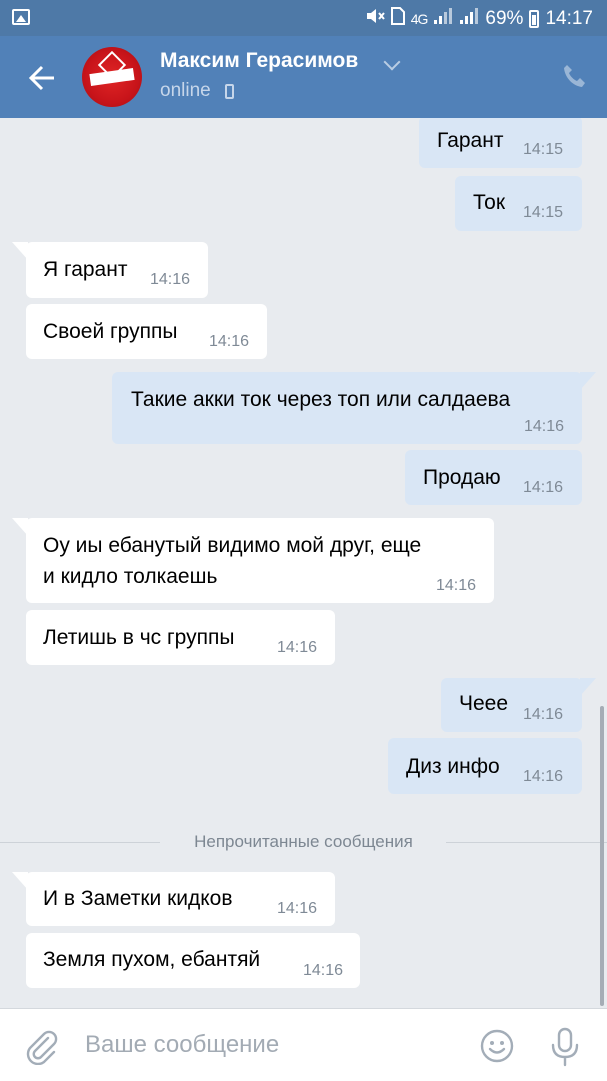 The width and height of the screenshot is (607, 1081). Describe the element at coordinates (518, 705) in the screenshot. I see `message-out: Чеее 14:16` at that location.